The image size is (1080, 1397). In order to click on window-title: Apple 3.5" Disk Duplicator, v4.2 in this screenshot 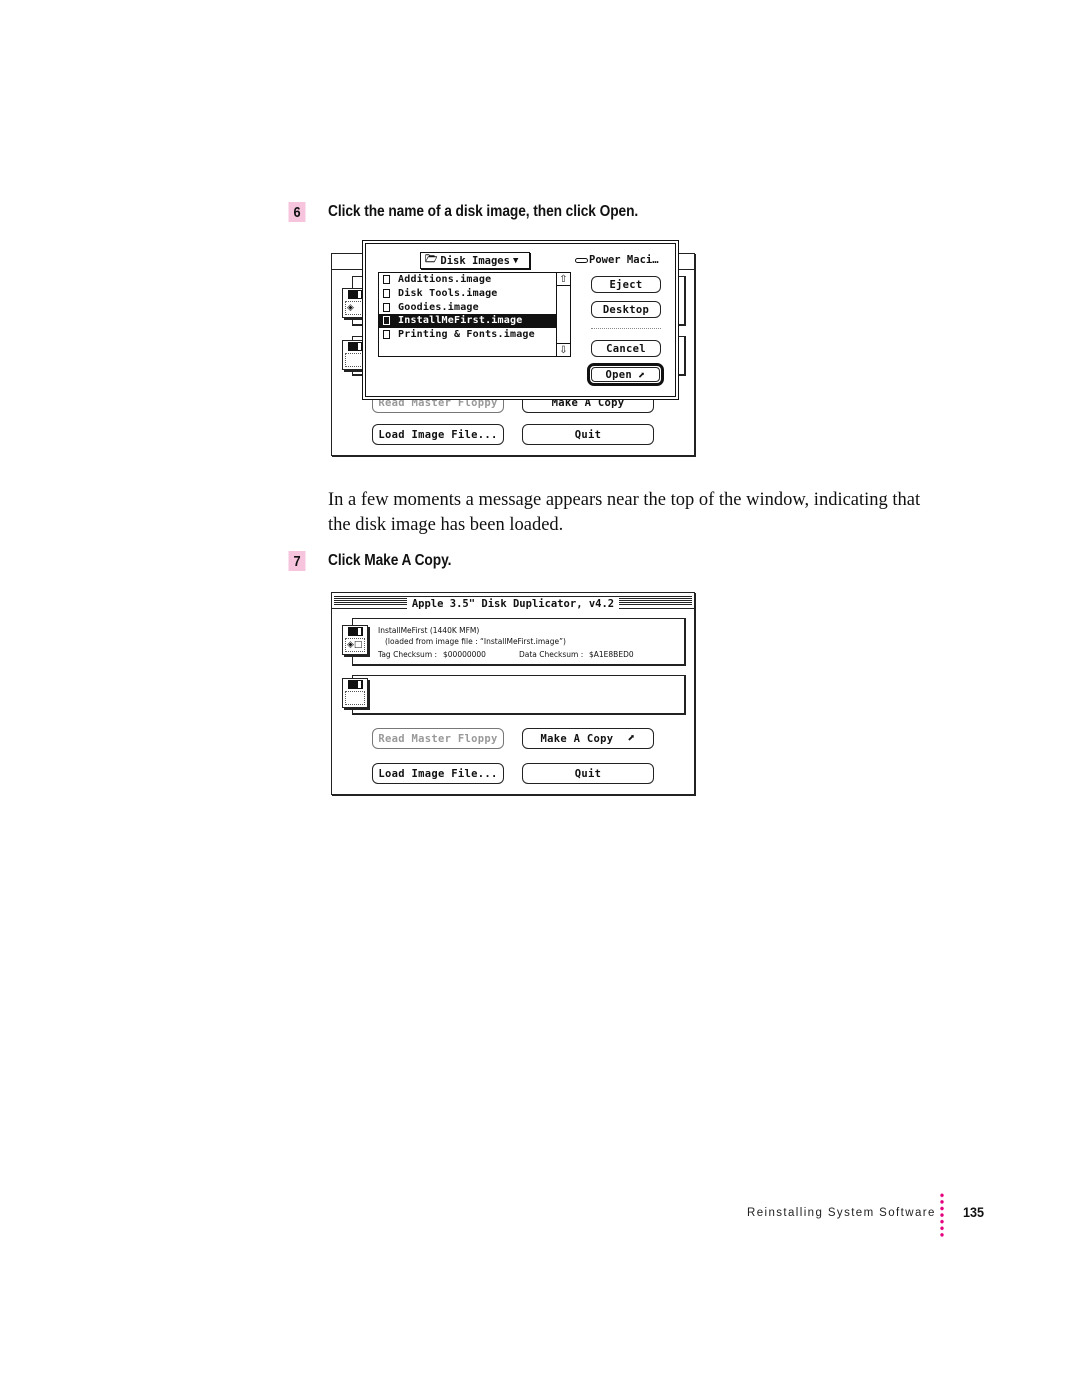, I will do `click(513, 604)`.